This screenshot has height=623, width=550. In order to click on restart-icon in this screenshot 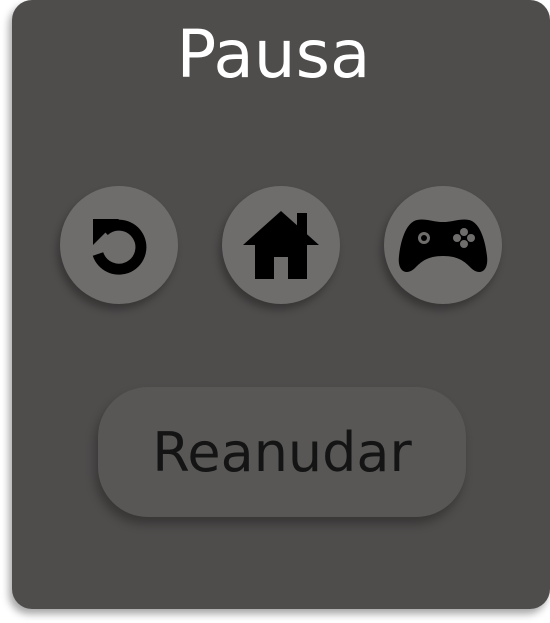, I will do `click(119, 247)`.